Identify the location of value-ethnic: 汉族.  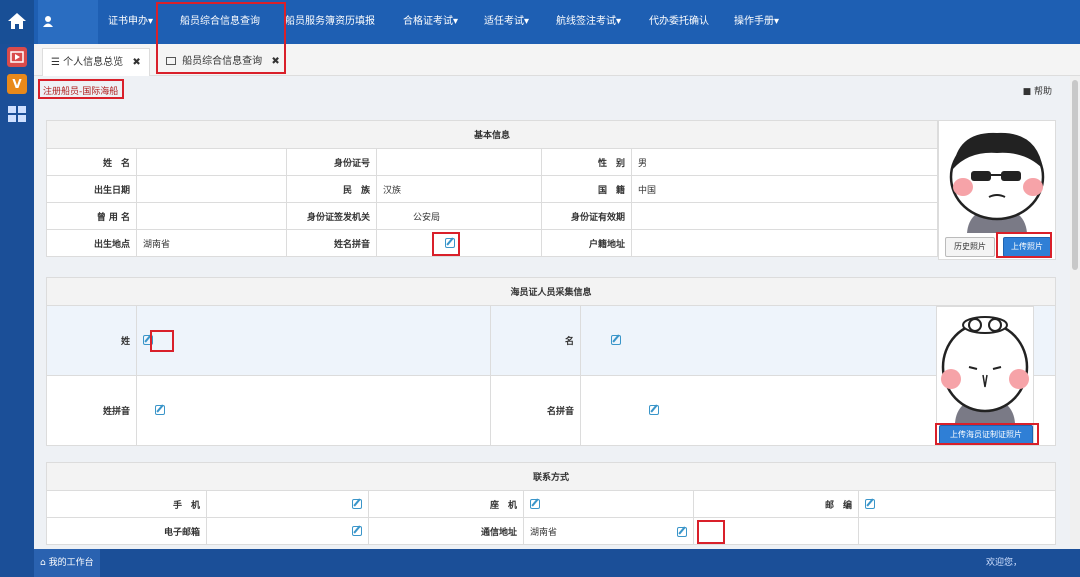
(459, 189).